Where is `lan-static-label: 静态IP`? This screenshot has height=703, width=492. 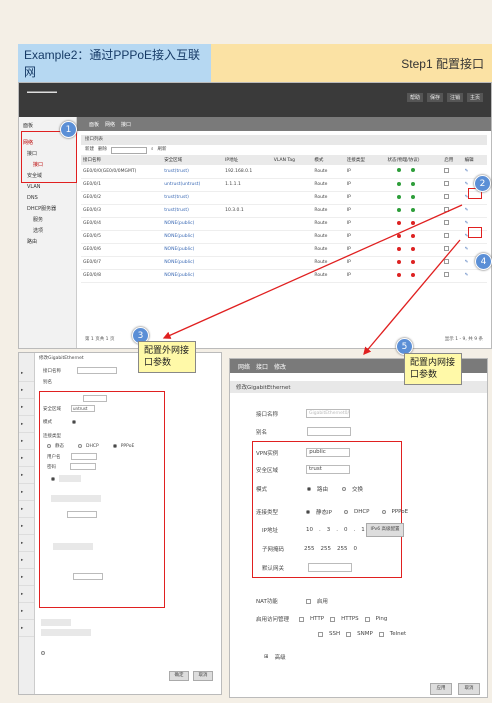
lan-static-label: 静态IP is located at coordinates (324, 513).